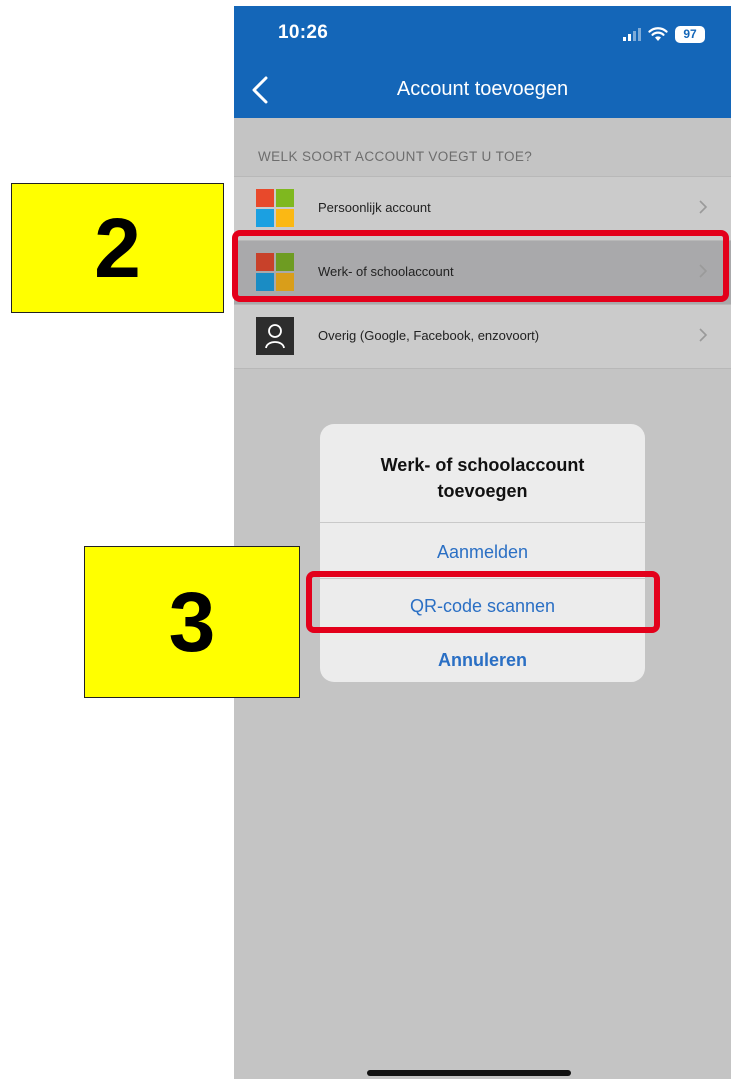 The image size is (731, 1079). I want to click on status-time: 10:26, so click(303, 32).